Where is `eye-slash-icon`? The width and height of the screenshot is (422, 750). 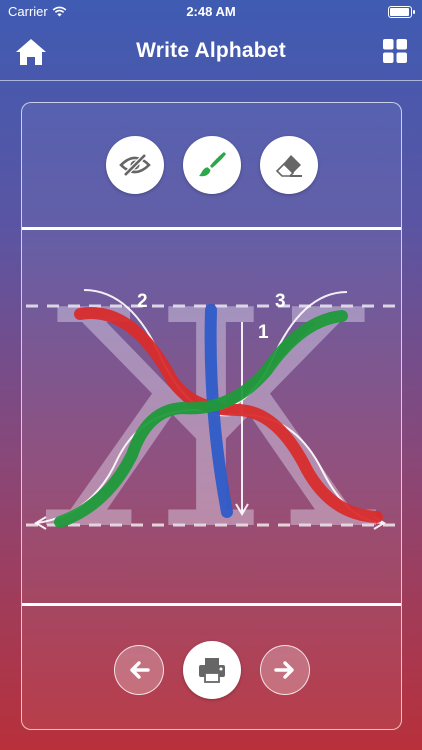 eye-slash-icon is located at coordinates (135, 165).